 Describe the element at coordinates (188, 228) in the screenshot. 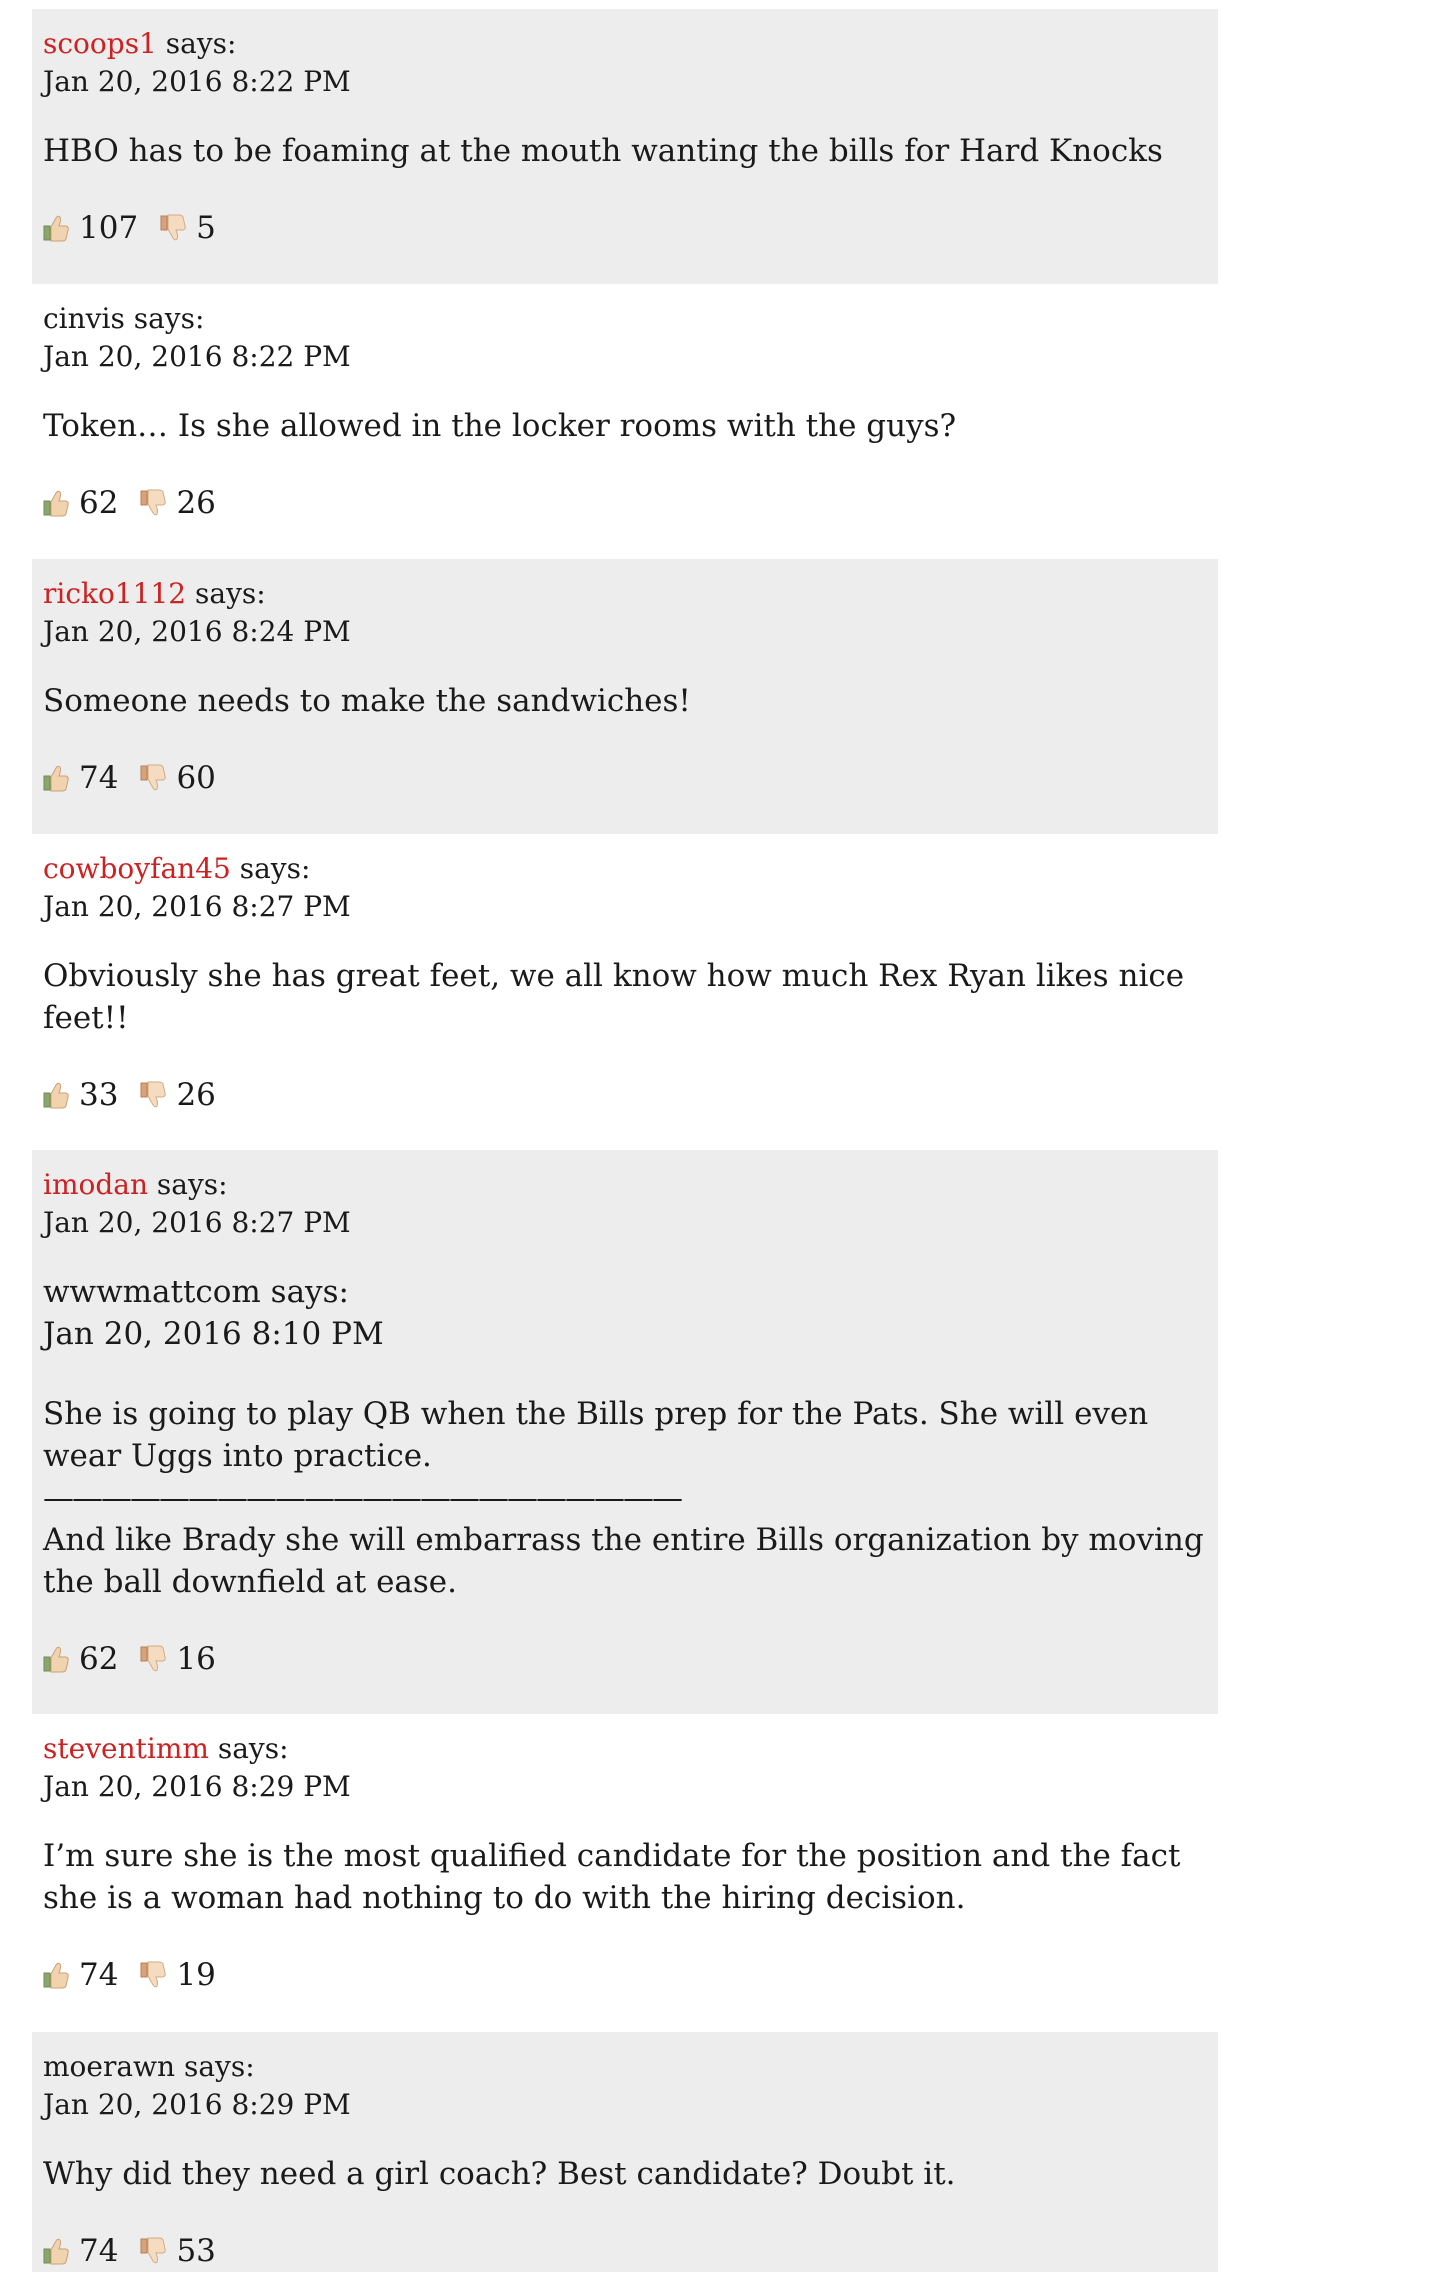

I see `dislike-button: 5` at that location.